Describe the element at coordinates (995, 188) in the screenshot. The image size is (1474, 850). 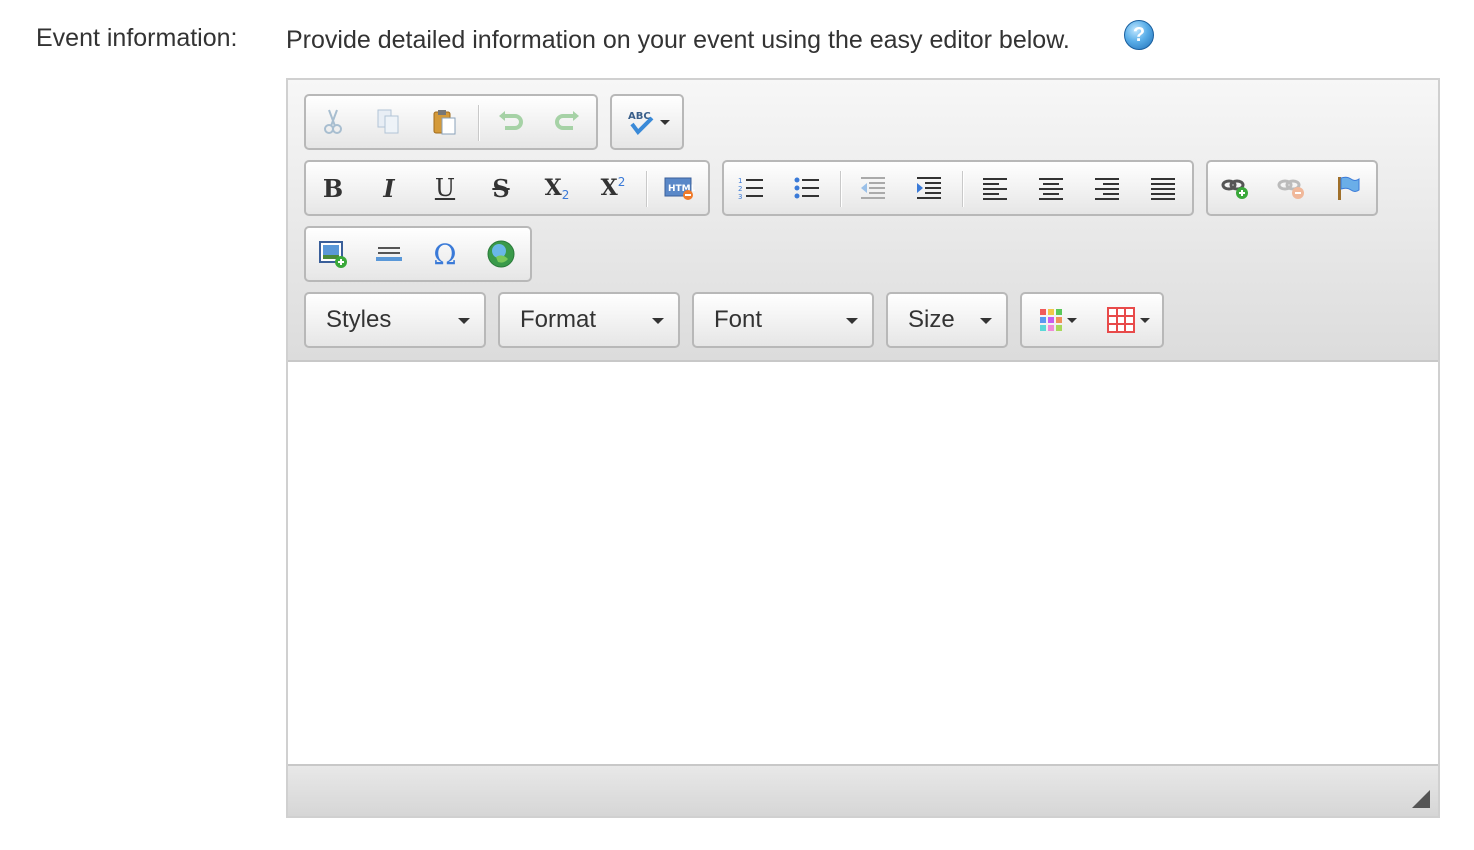
I see `align-left-icon` at that location.